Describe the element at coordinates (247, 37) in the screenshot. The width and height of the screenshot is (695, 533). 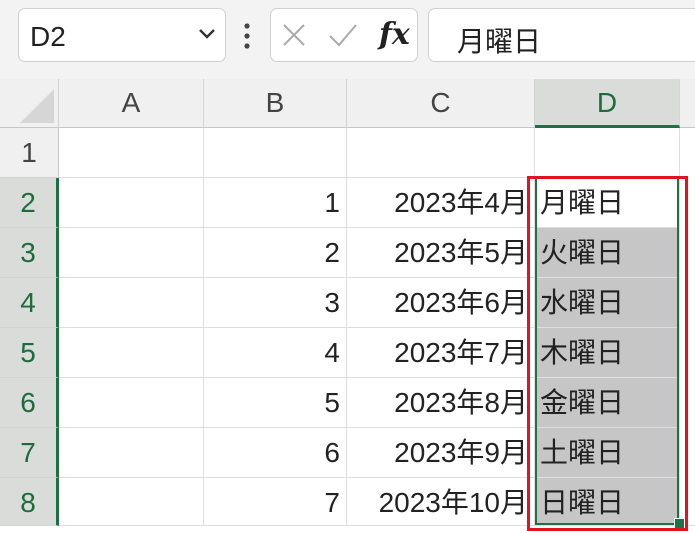
I see `more-options-icon` at that location.